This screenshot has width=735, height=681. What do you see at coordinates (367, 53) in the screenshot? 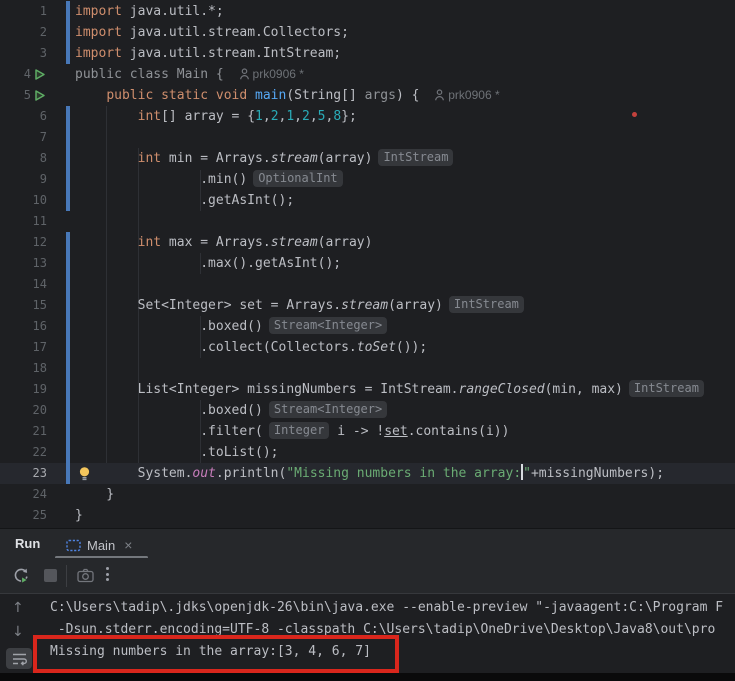
I see `code-line: 3 import java.util.stream.IntStream;` at bounding box center [367, 53].